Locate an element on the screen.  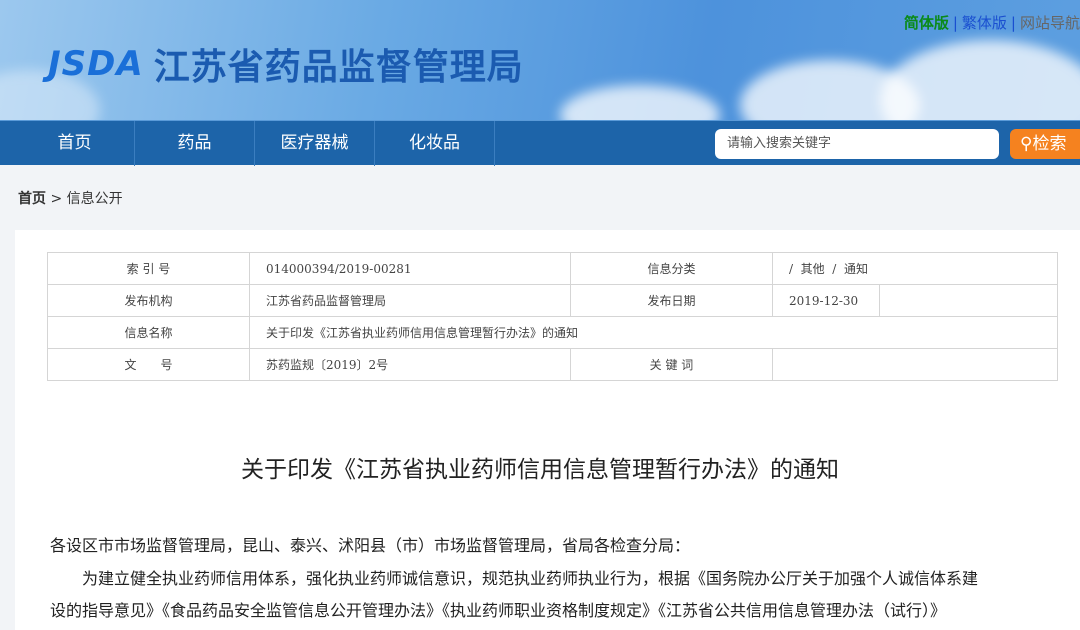
docno-value: 苏药监规〔2019〕2号 is located at coordinates (410, 364).